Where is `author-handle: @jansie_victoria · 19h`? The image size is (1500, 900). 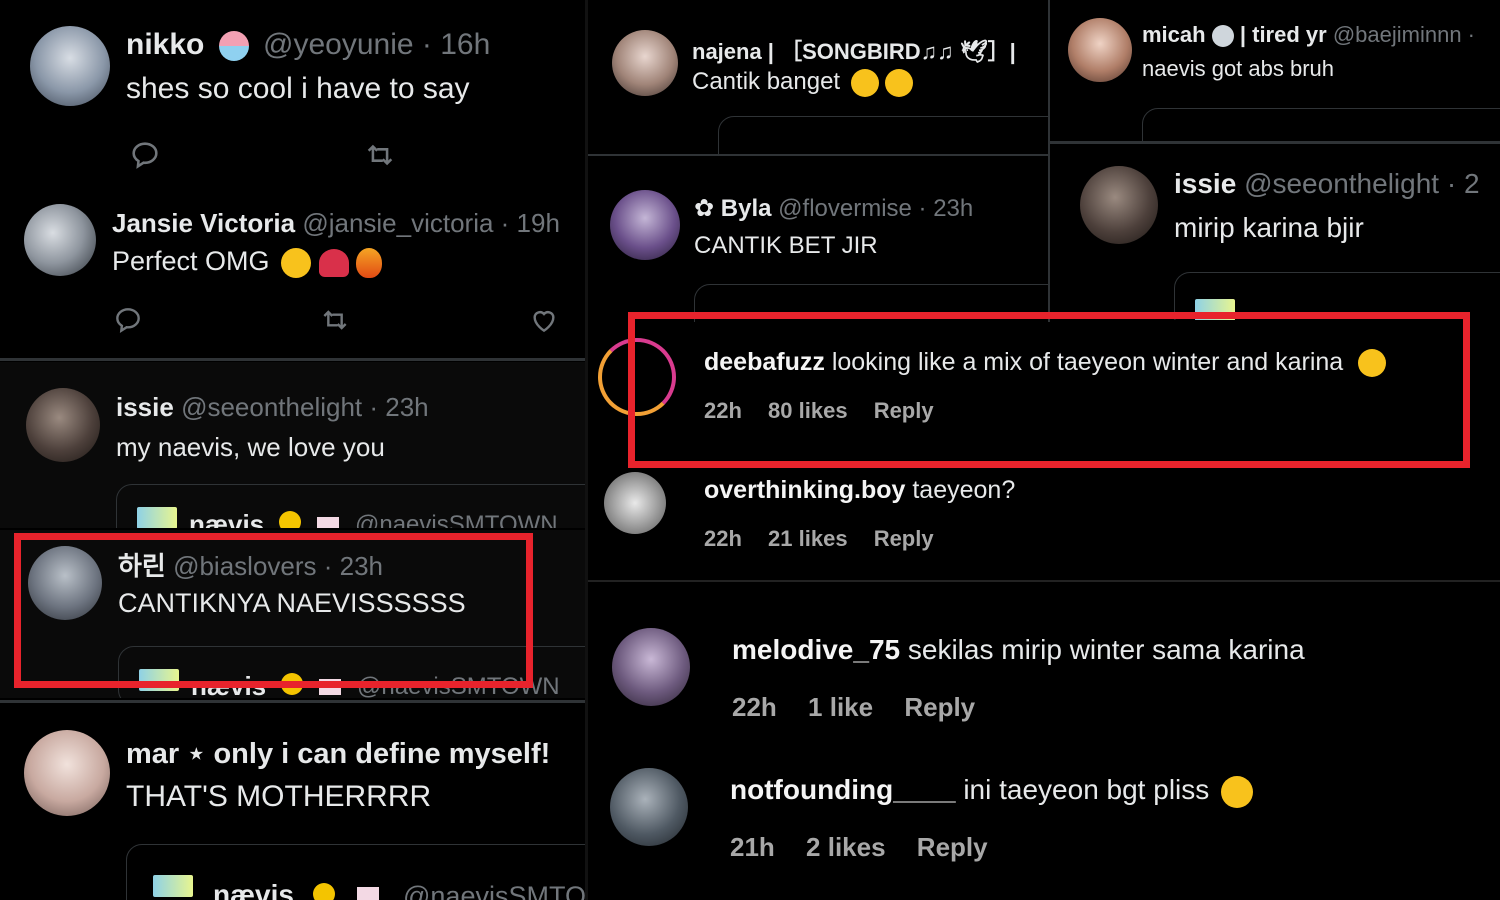 author-handle: @jansie_victoria · 19h is located at coordinates (431, 223).